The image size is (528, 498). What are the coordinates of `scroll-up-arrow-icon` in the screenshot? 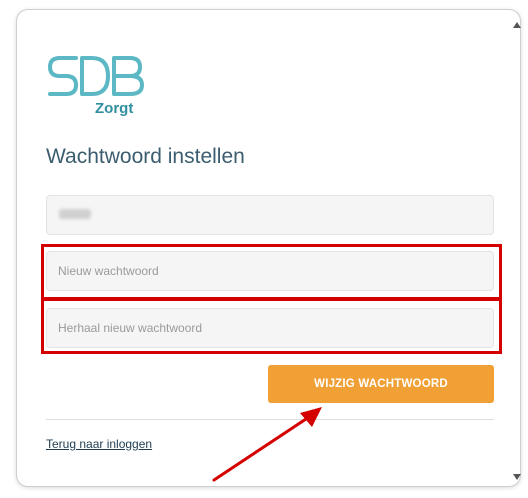 It's located at (517, 25).